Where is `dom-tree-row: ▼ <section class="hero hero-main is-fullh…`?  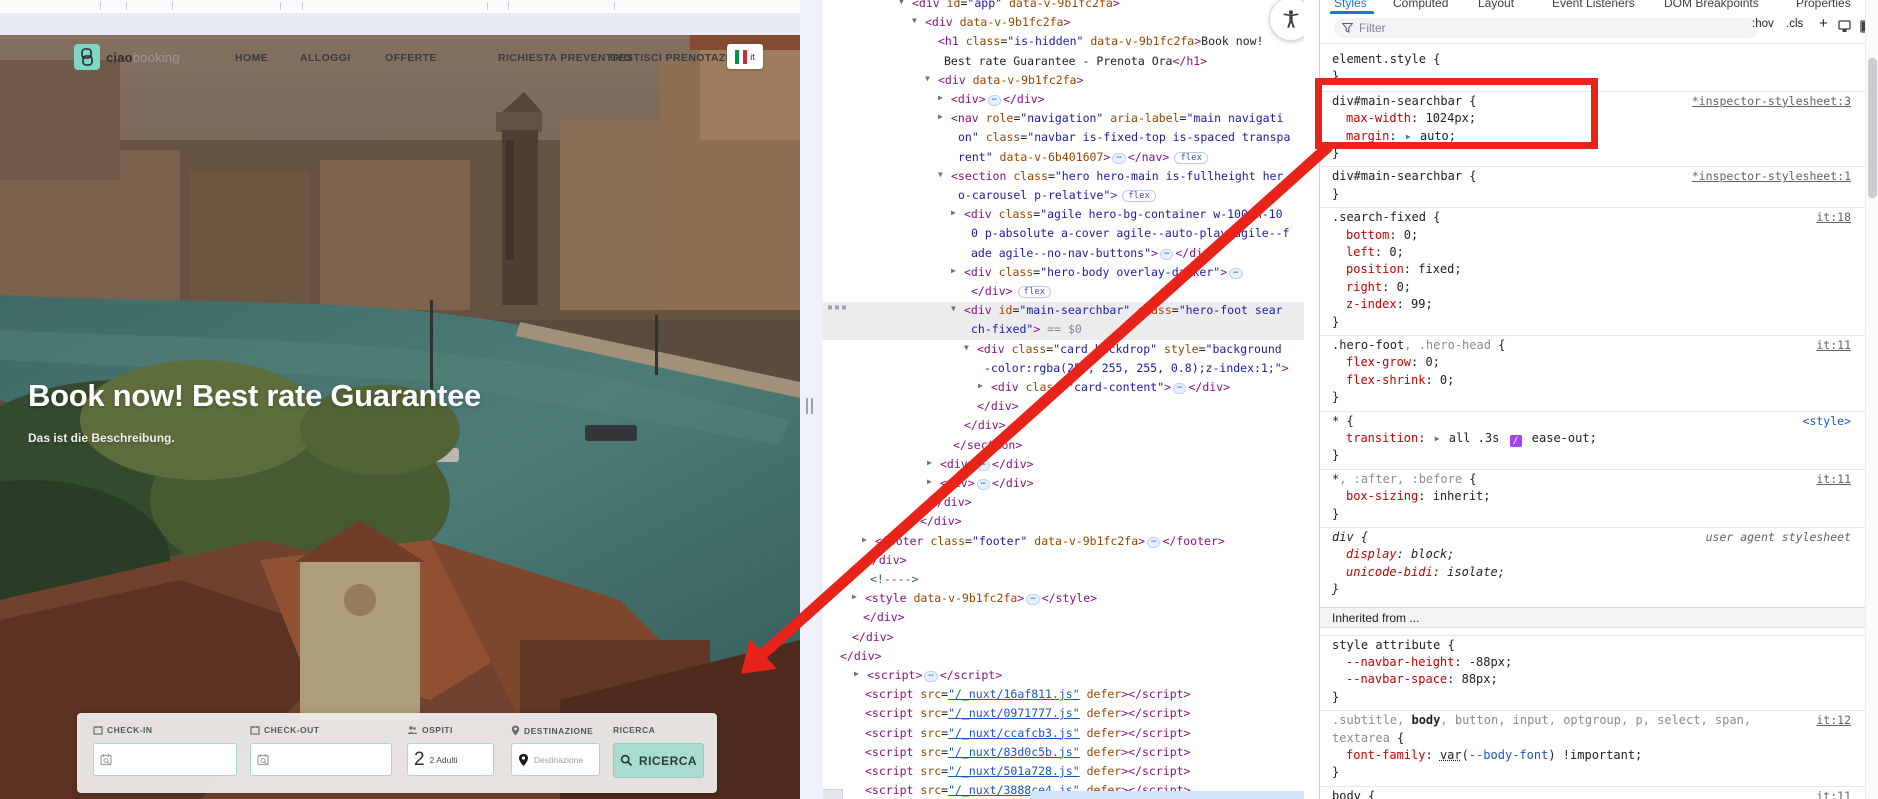 dom-tree-row: ▼ <section class="hero hero-main is-fullh… is located at coordinates (1063, 177).